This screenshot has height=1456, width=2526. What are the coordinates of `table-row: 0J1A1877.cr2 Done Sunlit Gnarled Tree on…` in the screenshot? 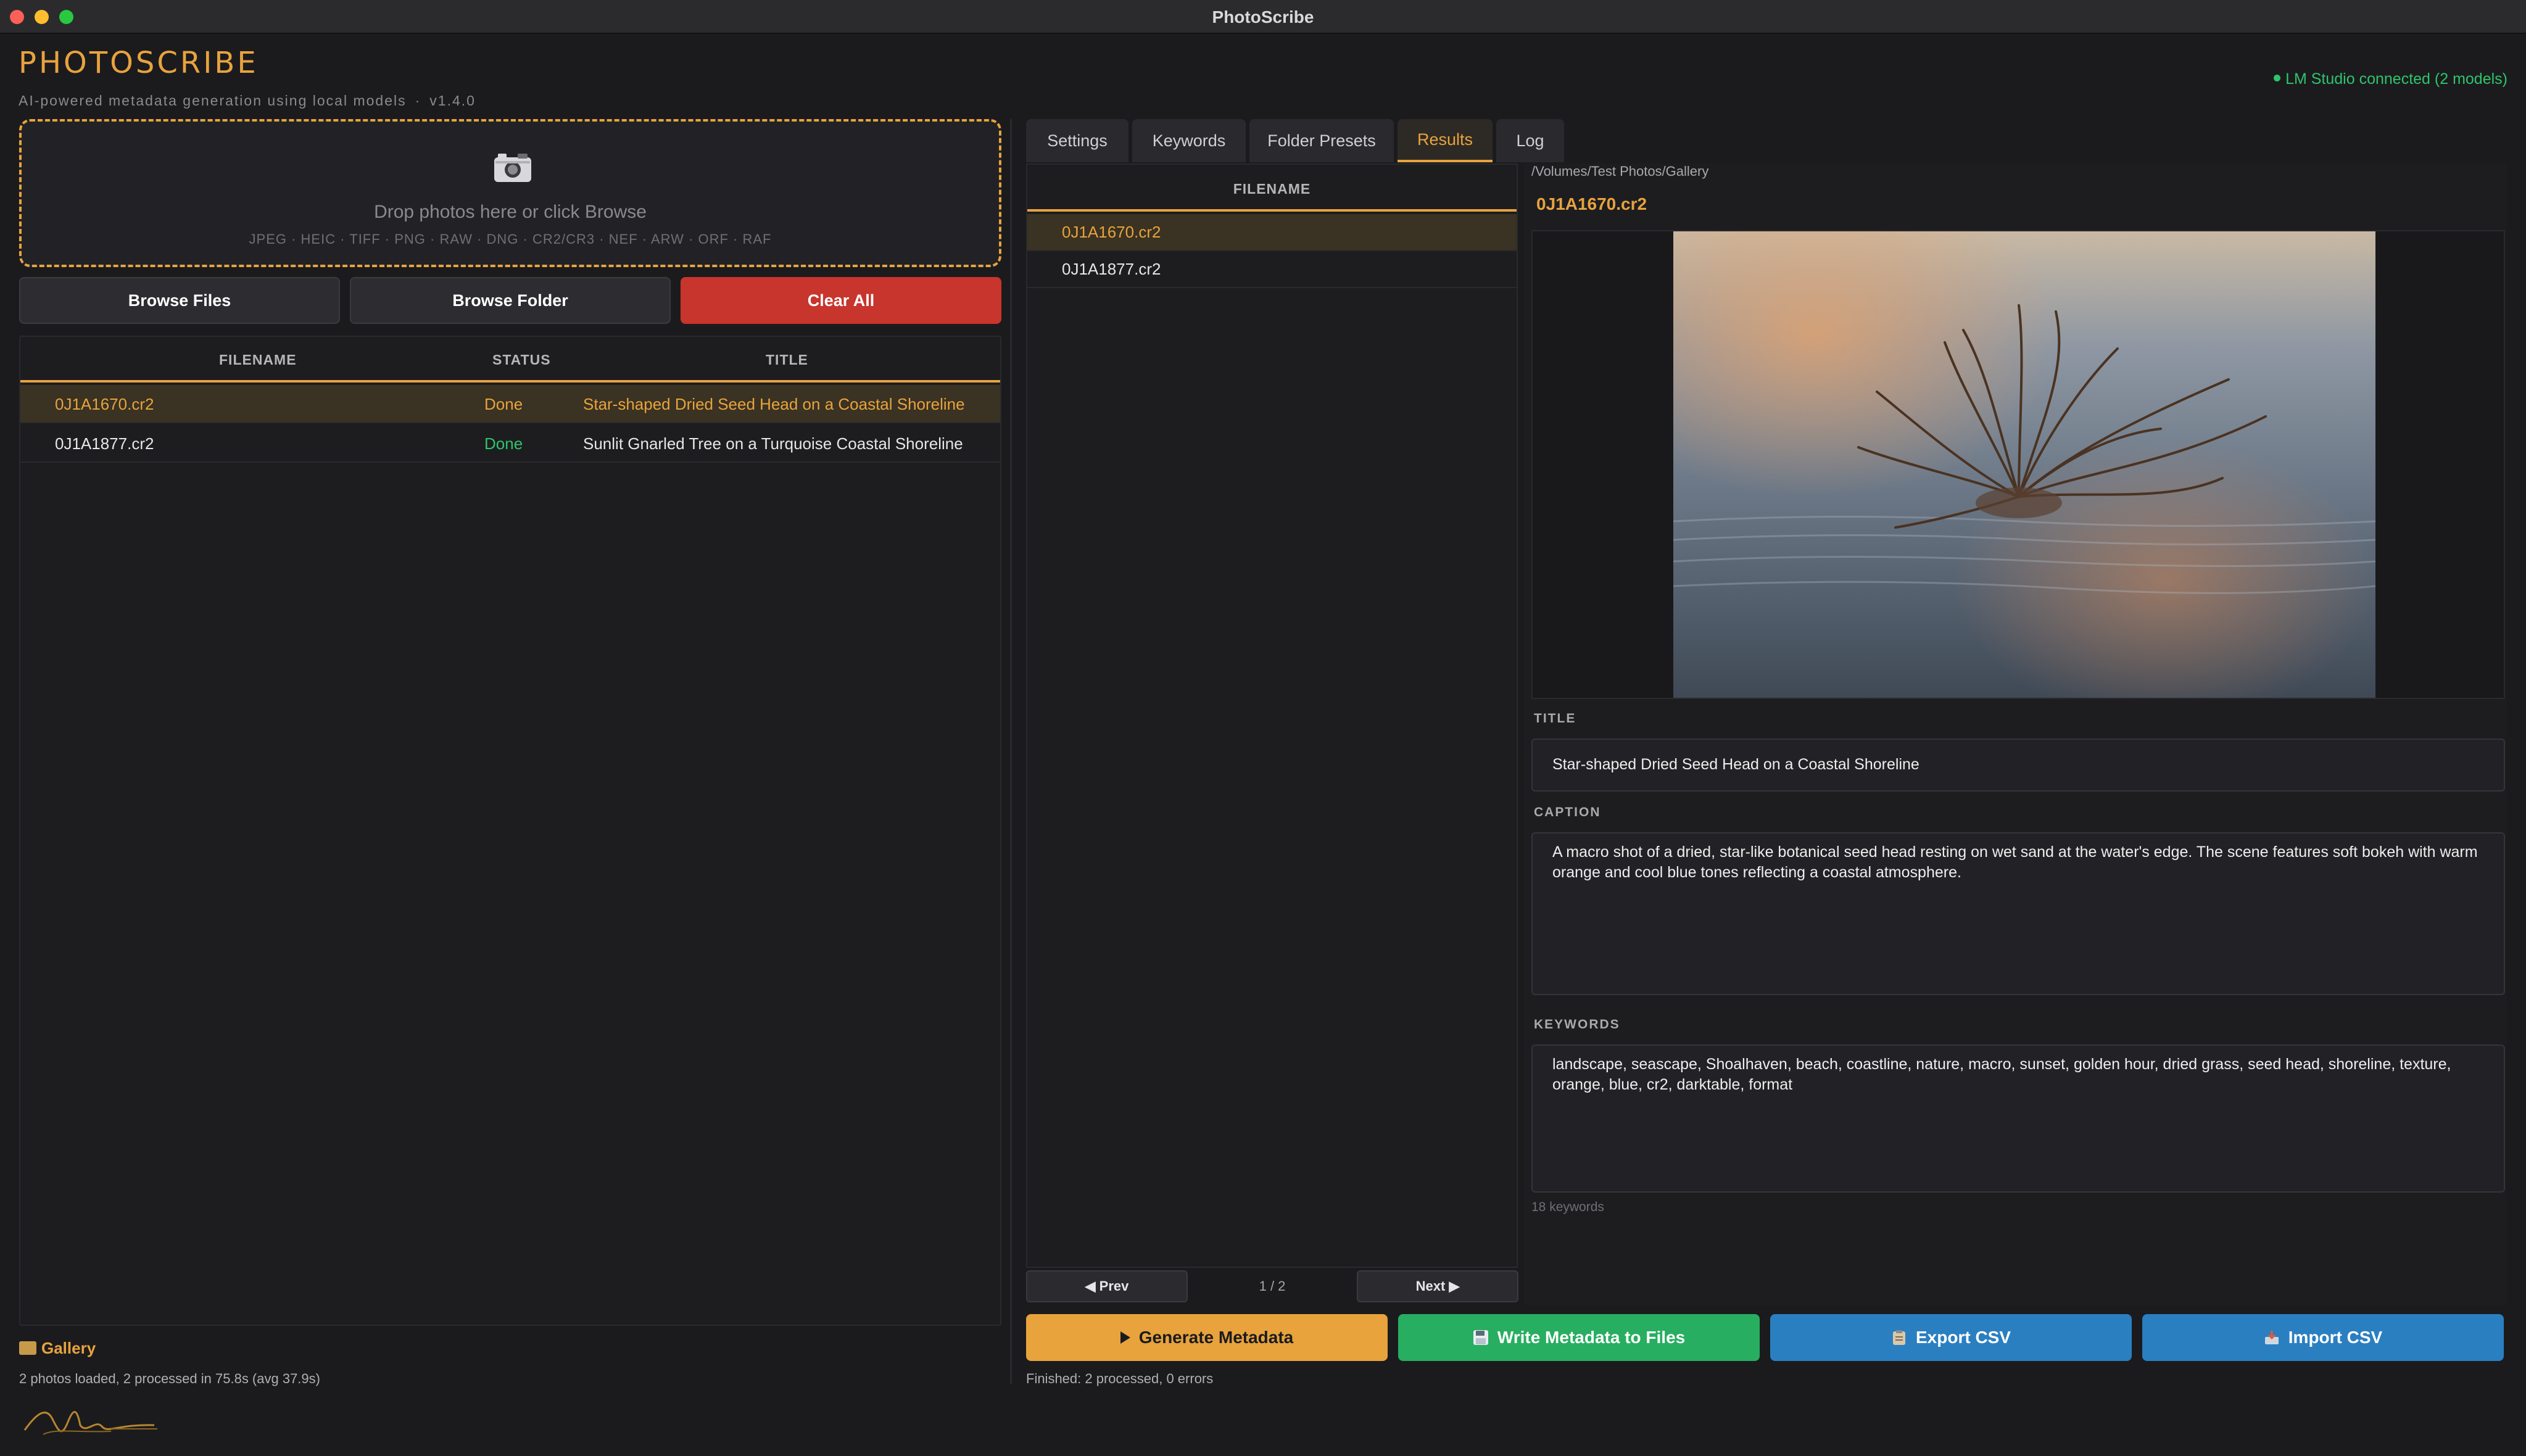 It's located at (510, 443).